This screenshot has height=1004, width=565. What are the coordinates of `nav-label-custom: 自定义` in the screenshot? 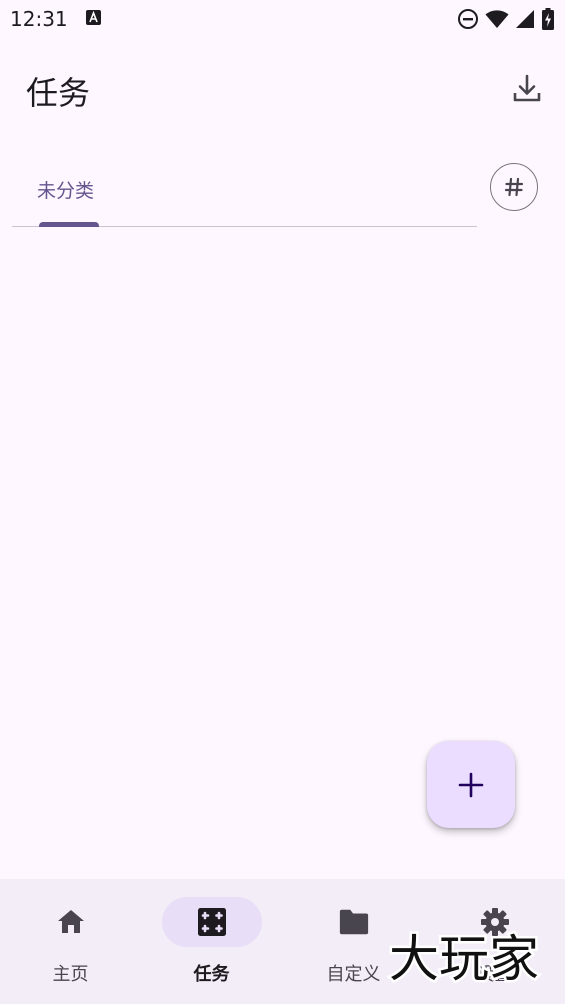 It's located at (353, 974).